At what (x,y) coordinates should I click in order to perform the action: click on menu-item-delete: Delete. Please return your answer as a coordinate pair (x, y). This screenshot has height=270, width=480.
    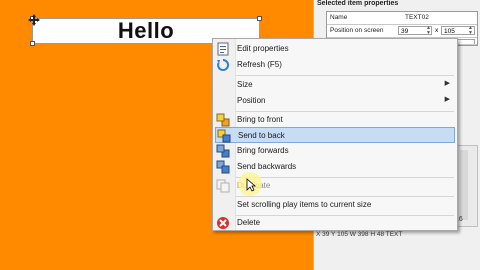
    Looking at the image, I should click on (335, 223).